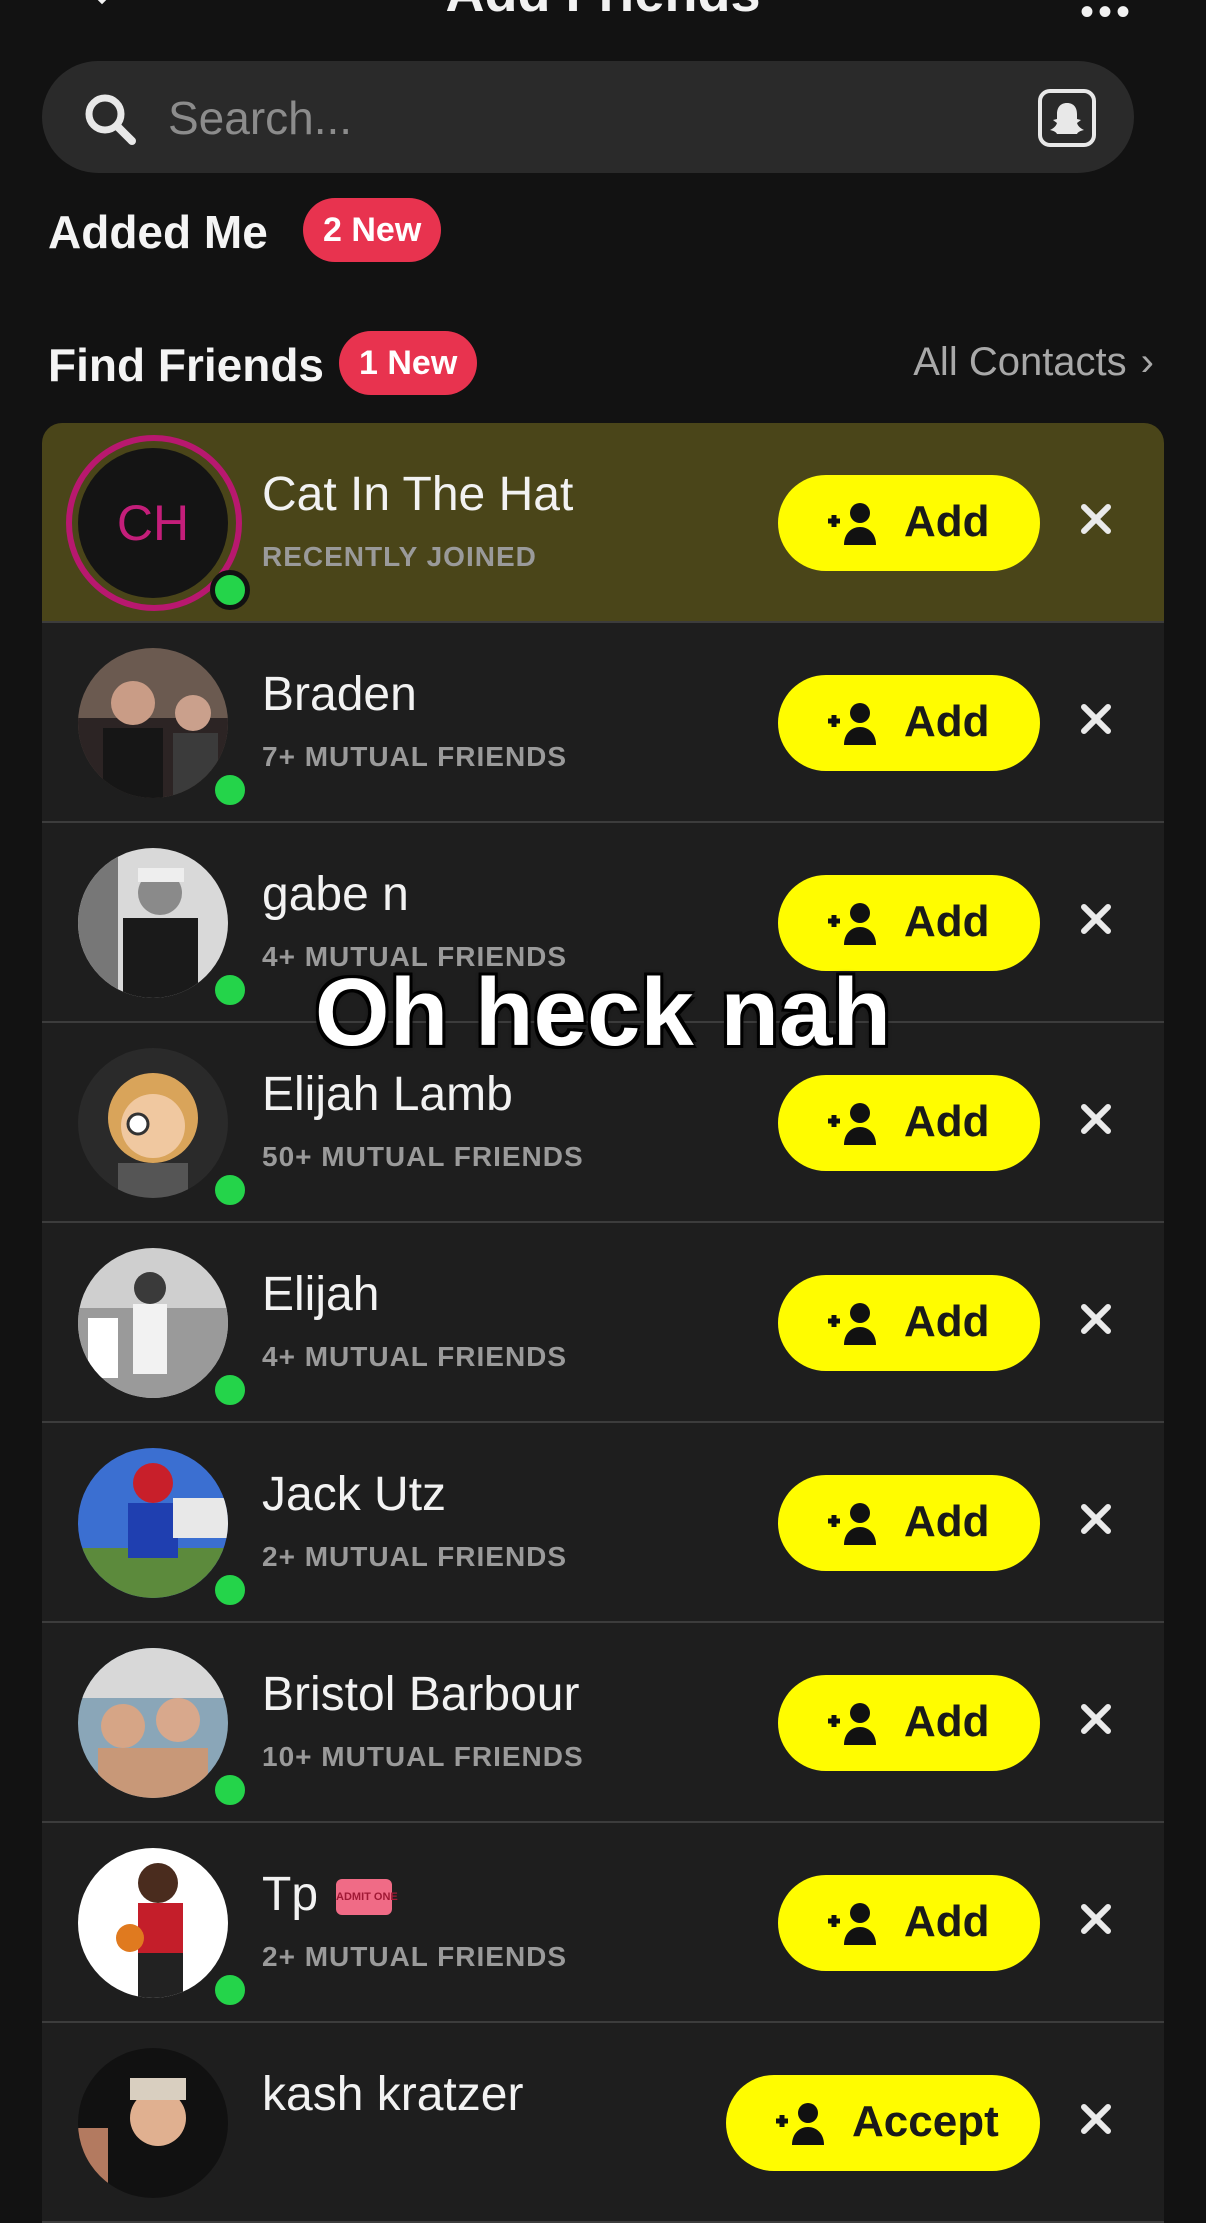  I want to click on list-item: Braden 7+ MUTUAL FRIENDS Add, so click(603, 723).